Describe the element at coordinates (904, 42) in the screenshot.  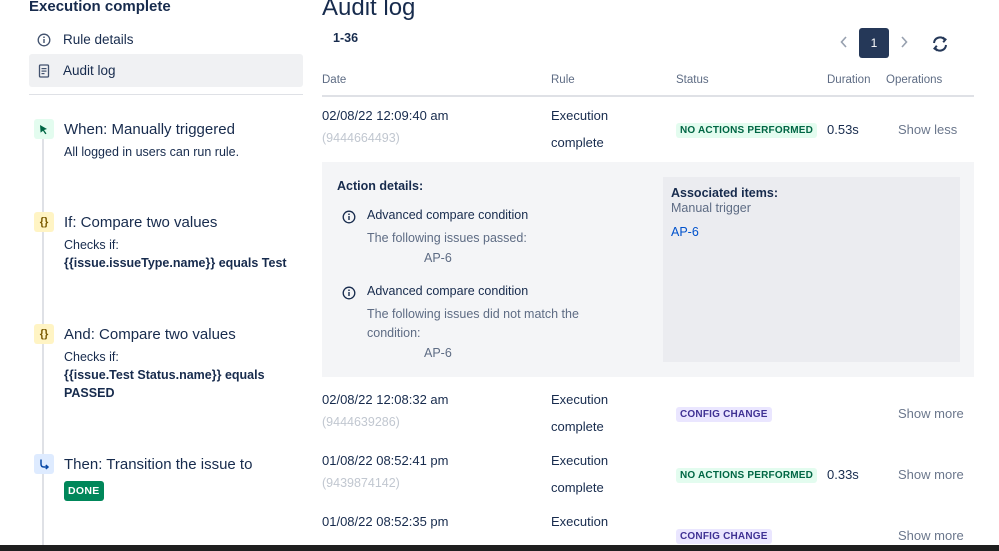
I see `chevron-right-icon` at that location.